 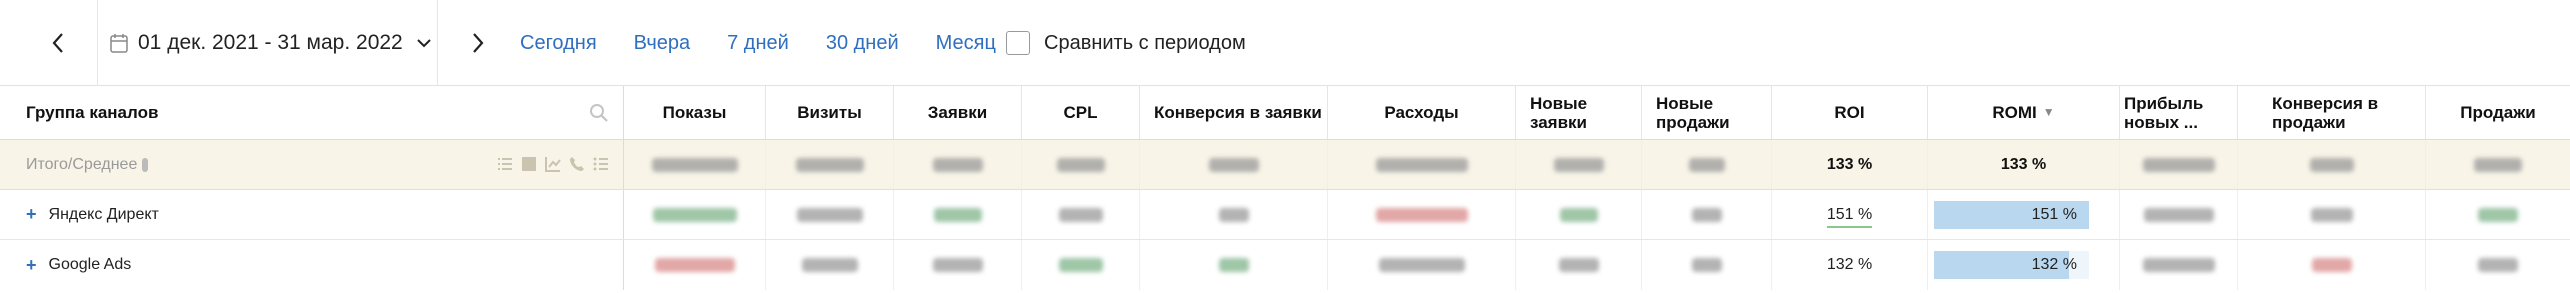 What do you see at coordinates (312, 214) in the screenshot?
I see `channel-name-cell: + Яндекс Директ` at bounding box center [312, 214].